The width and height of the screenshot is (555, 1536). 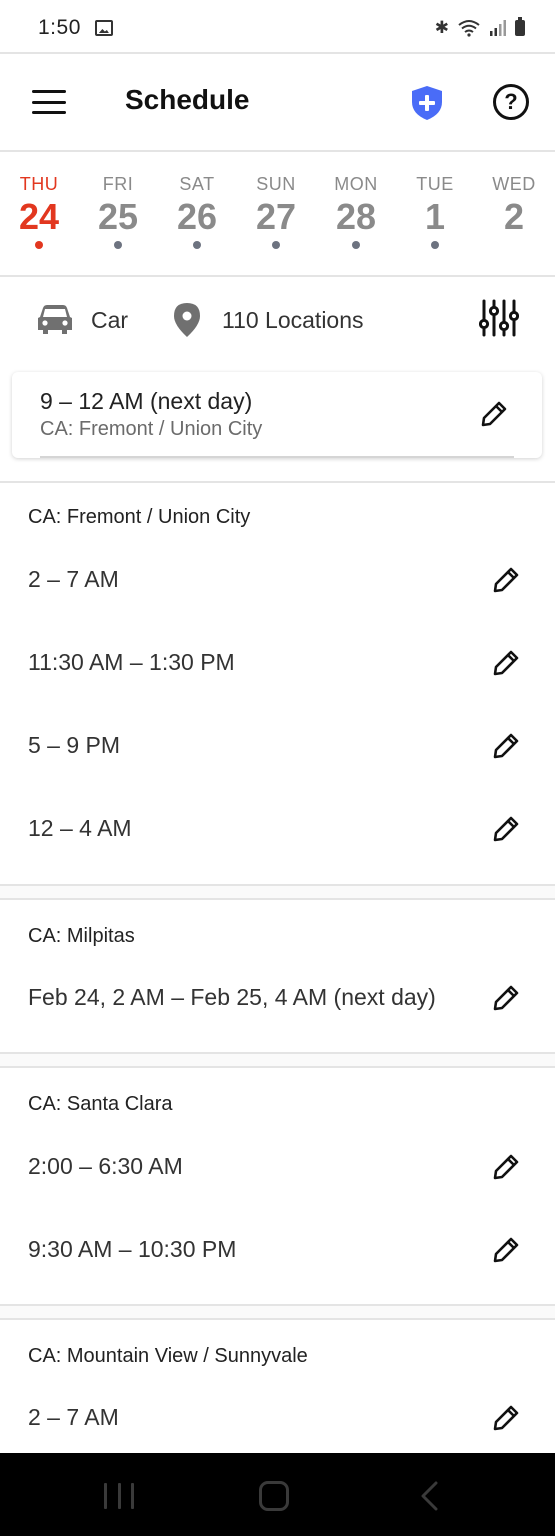 What do you see at coordinates (499, 318) in the screenshot?
I see `sliders-icon` at bounding box center [499, 318].